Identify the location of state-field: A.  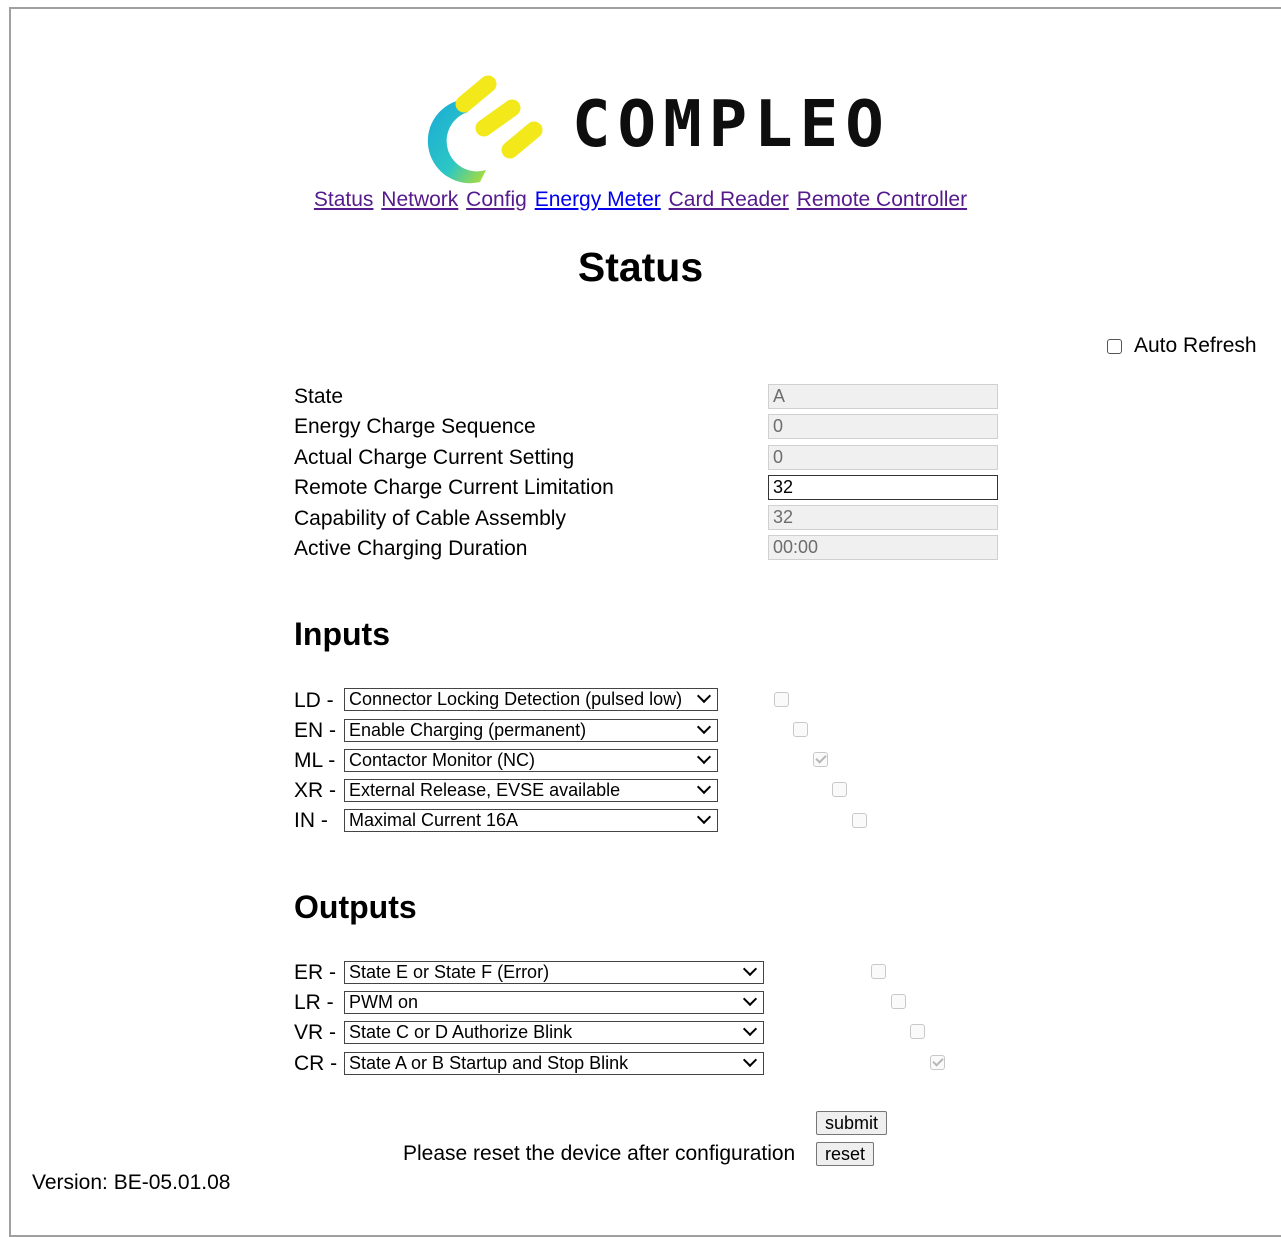
(883, 396).